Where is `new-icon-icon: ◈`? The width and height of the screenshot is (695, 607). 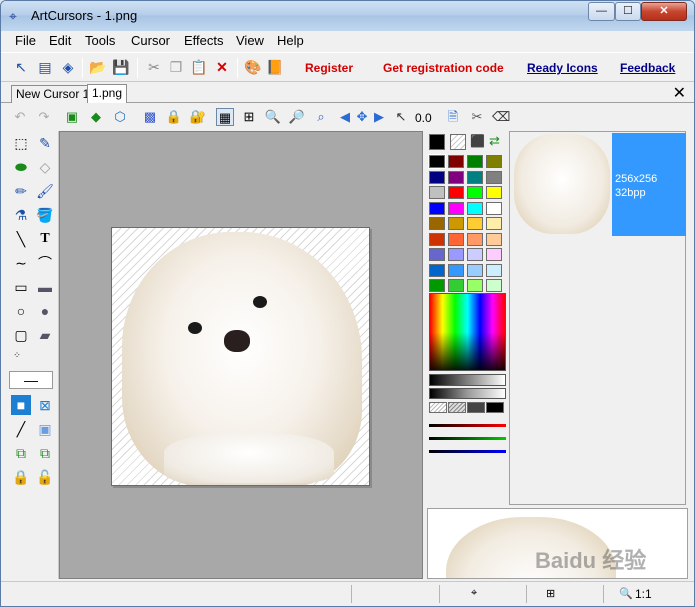
new-icon-icon: ◈ is located at coordinates (68, 67).